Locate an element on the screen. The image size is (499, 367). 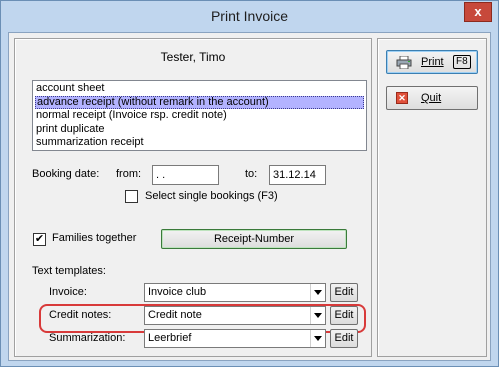
invoice-template-value: Invoice club is located at coordinates (177, 292).